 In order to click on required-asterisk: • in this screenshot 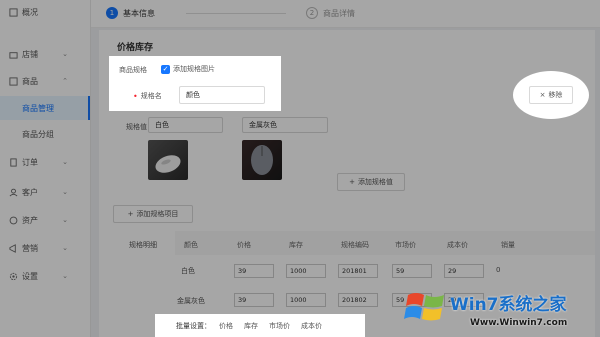, I will do `click(135, 96)`.